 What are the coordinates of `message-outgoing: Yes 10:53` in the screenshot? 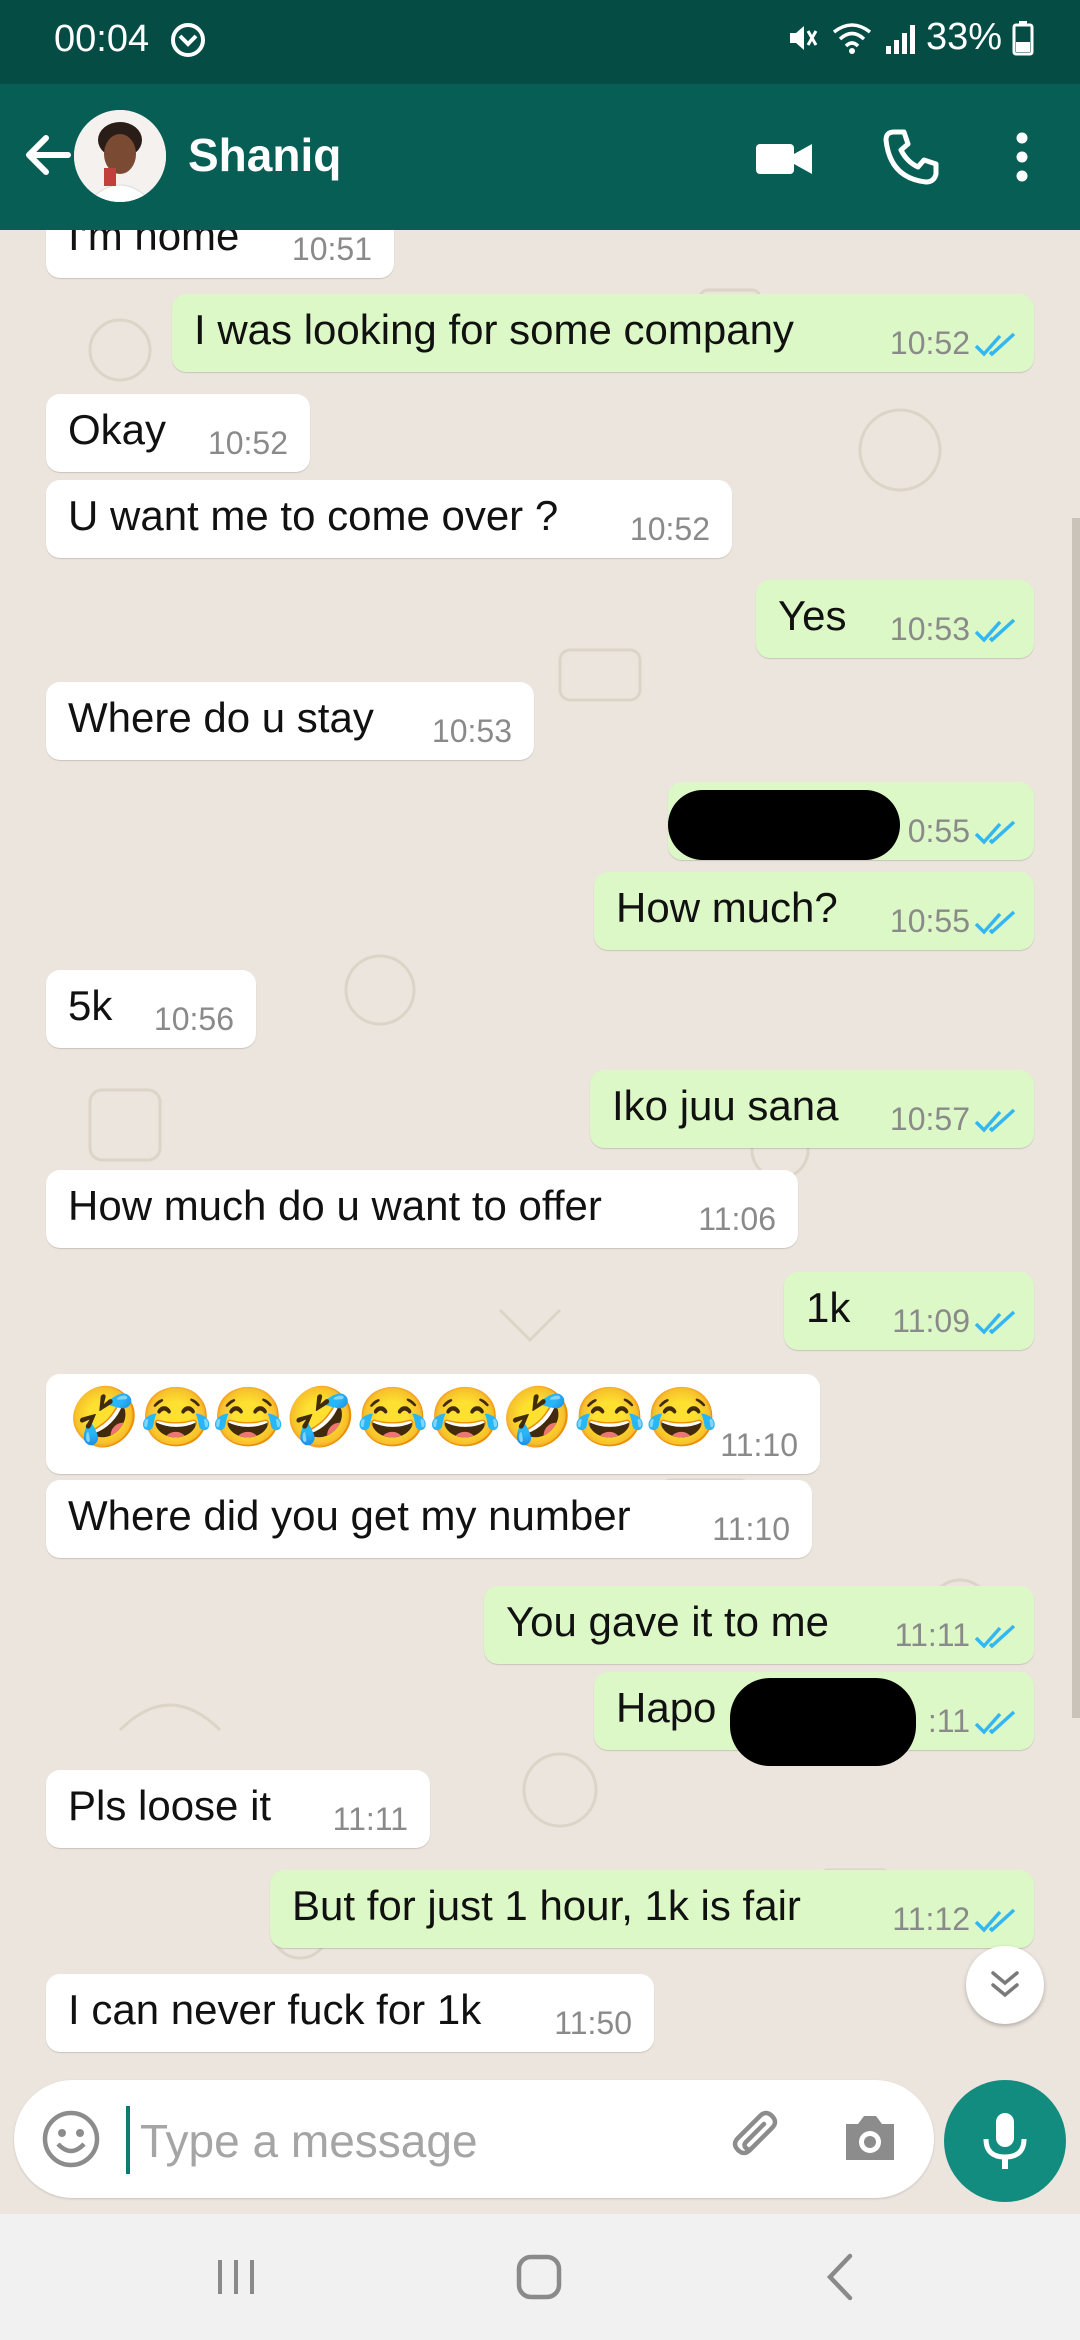 It's located at (895, 619).